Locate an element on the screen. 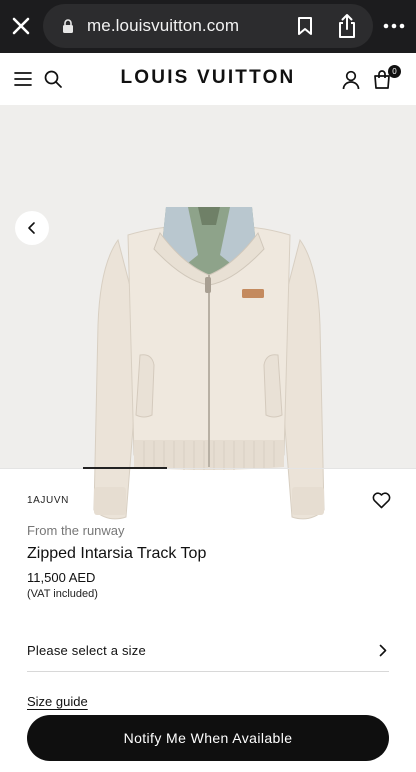 This screenshot has width=416, height=772. product-title: Zipped Intarsia Track Top is located at coordinates (117, 553).